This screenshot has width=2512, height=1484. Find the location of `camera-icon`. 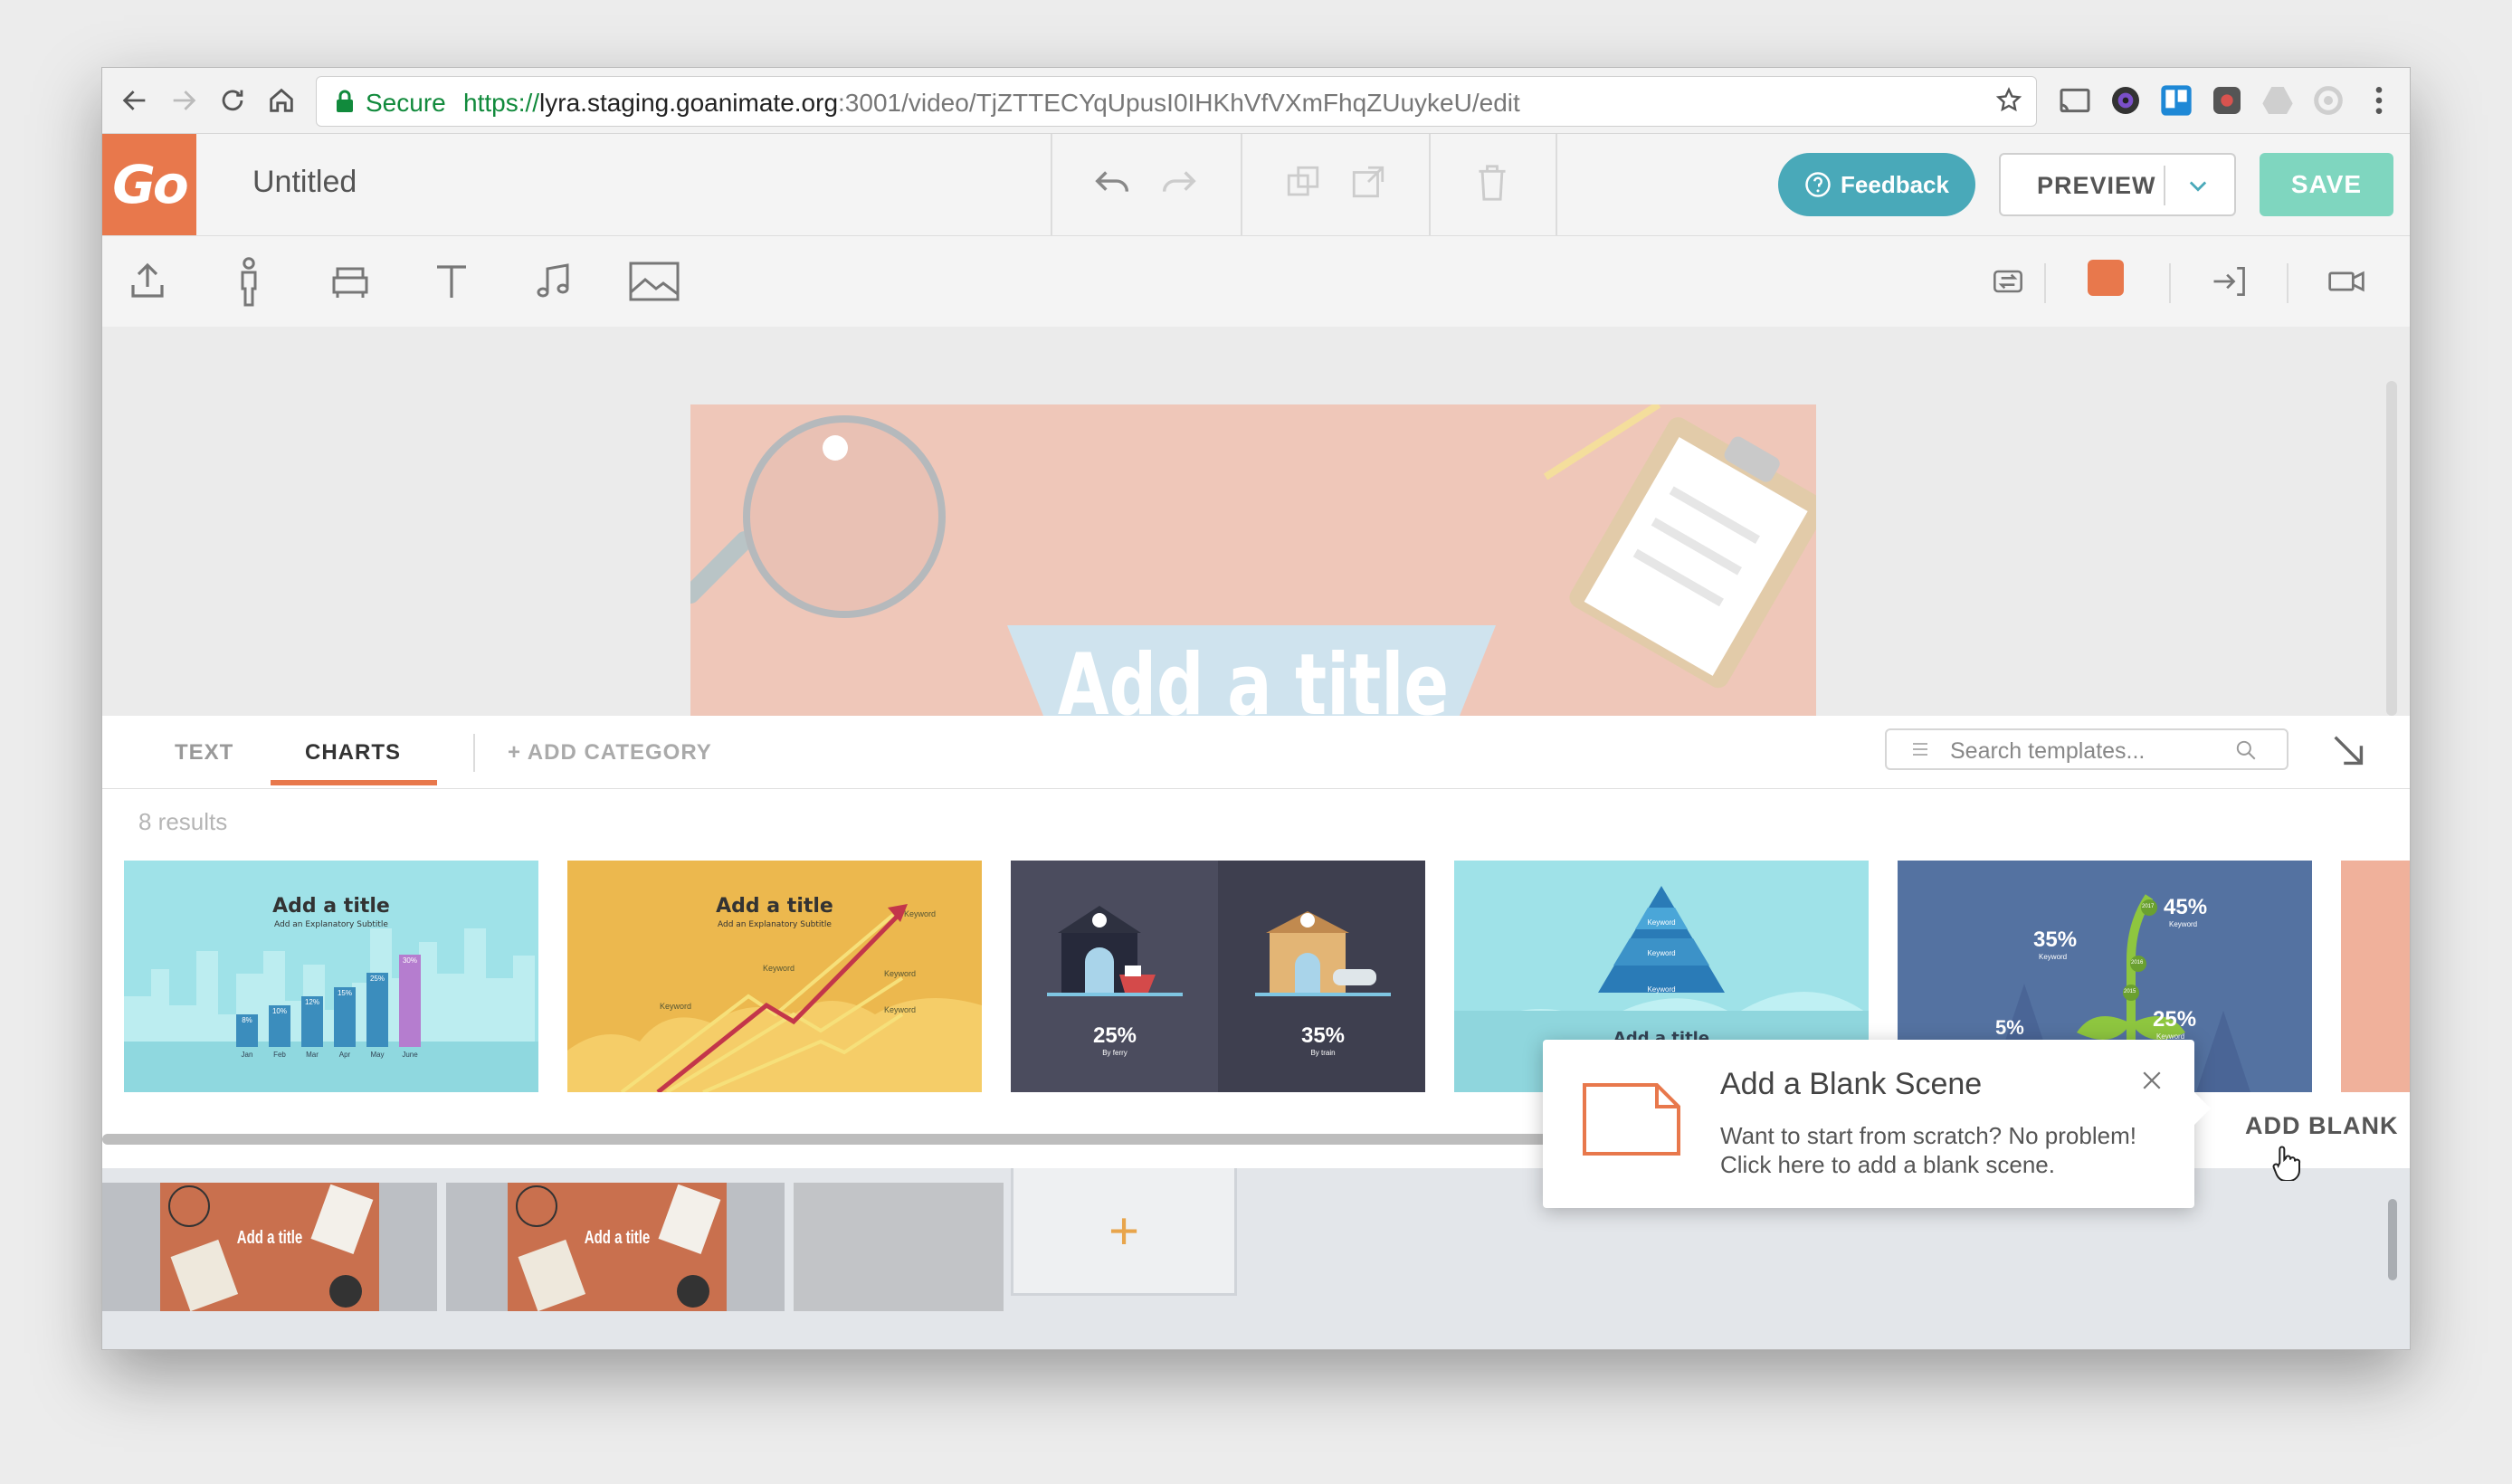

camera-icon is located at coordinates (2347, 281).